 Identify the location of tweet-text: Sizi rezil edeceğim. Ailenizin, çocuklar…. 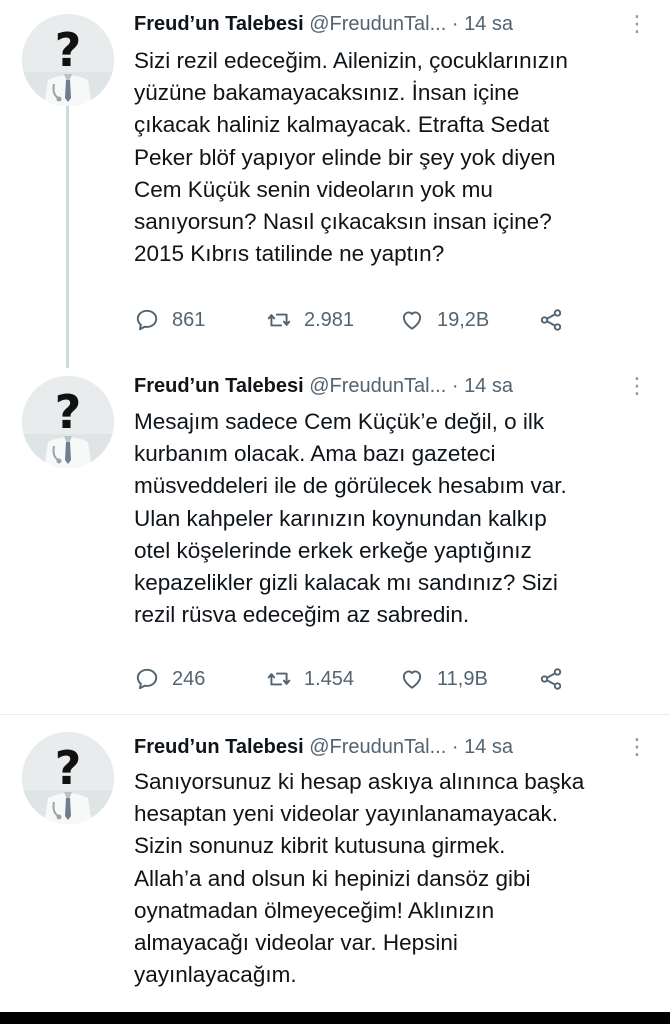
(351, 157).